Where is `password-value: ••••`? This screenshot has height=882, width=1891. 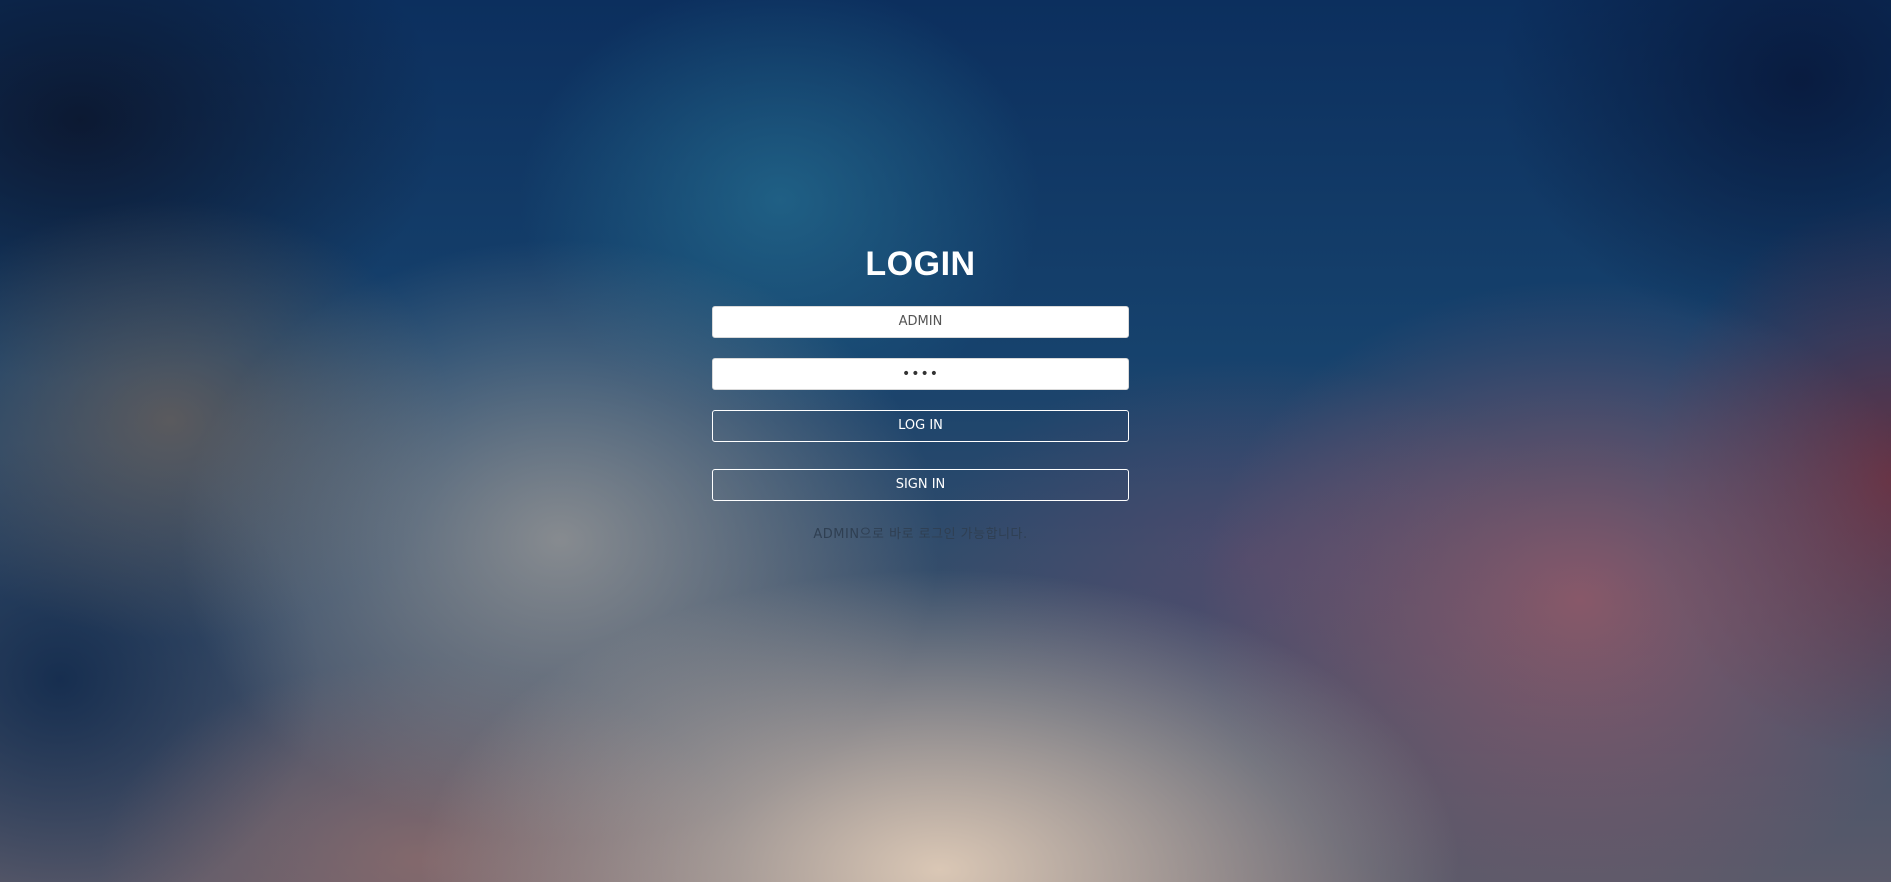
password-value: •••• is located at coordinates (920, 374).